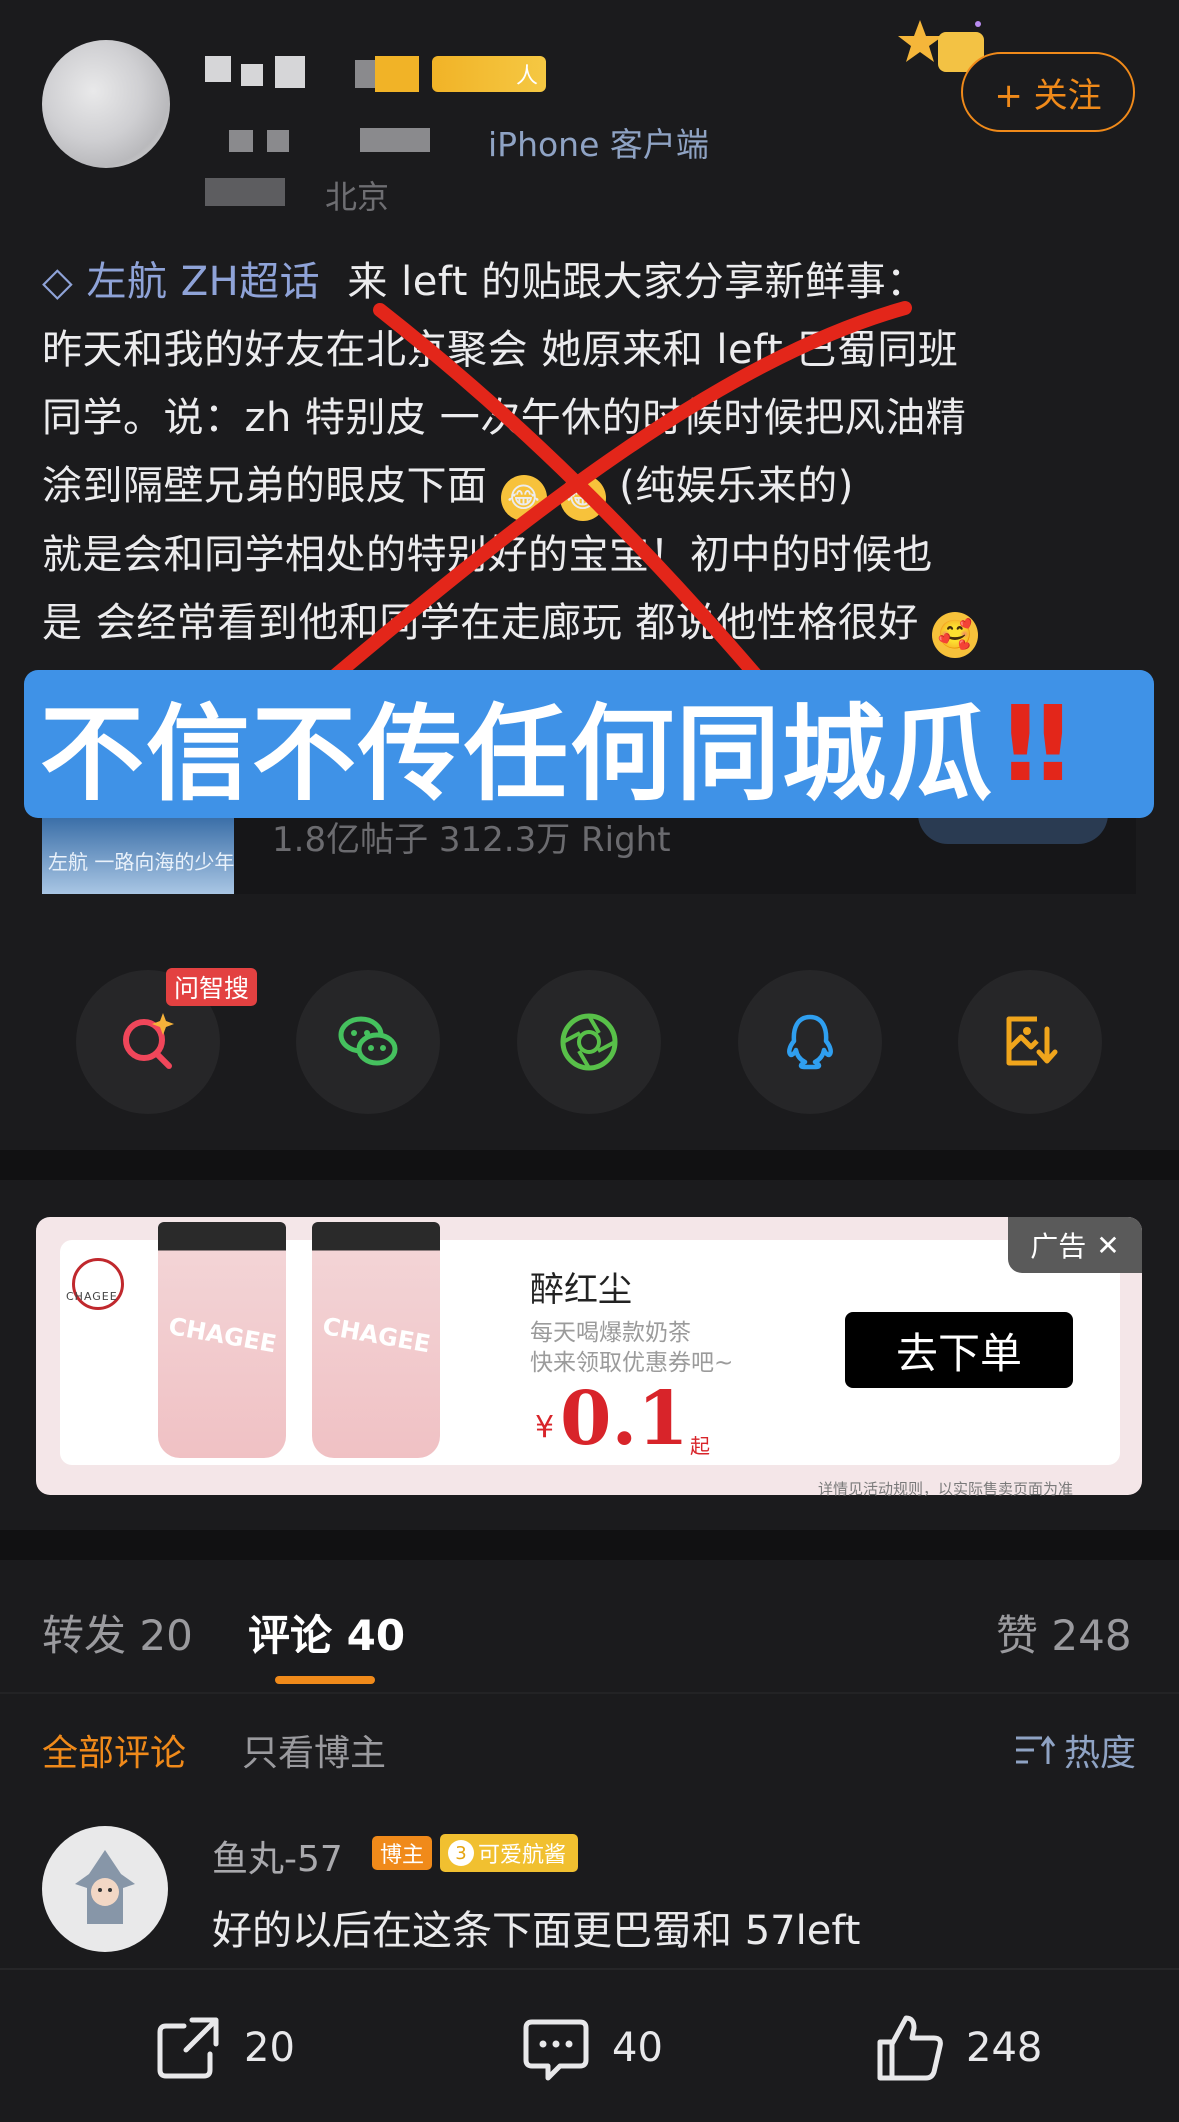 The width and height of the screenshot is (1179, 2122). I want to click on ai-search-tag: 问智搜, so click(212, 987).